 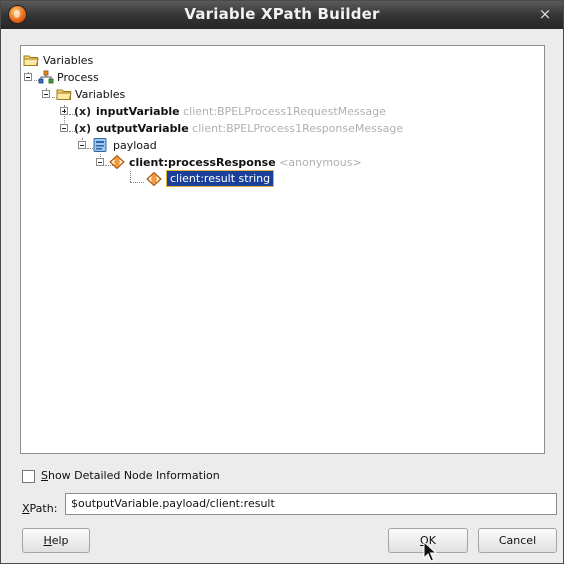 I want to click on dialog-title: Variable XPath Builder, so click(x=282, y=14).